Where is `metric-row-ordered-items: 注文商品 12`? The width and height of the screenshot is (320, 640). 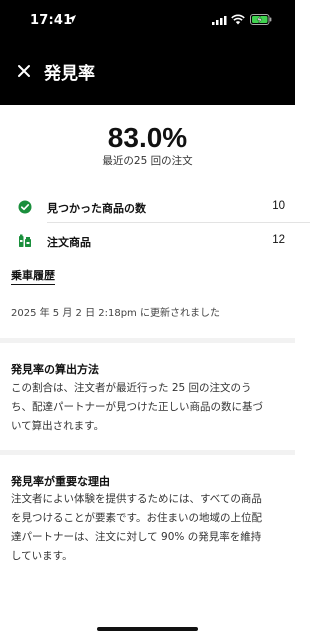
metric-row-ordered-items: 注文商品 12 is located at coordinates (147, 242).